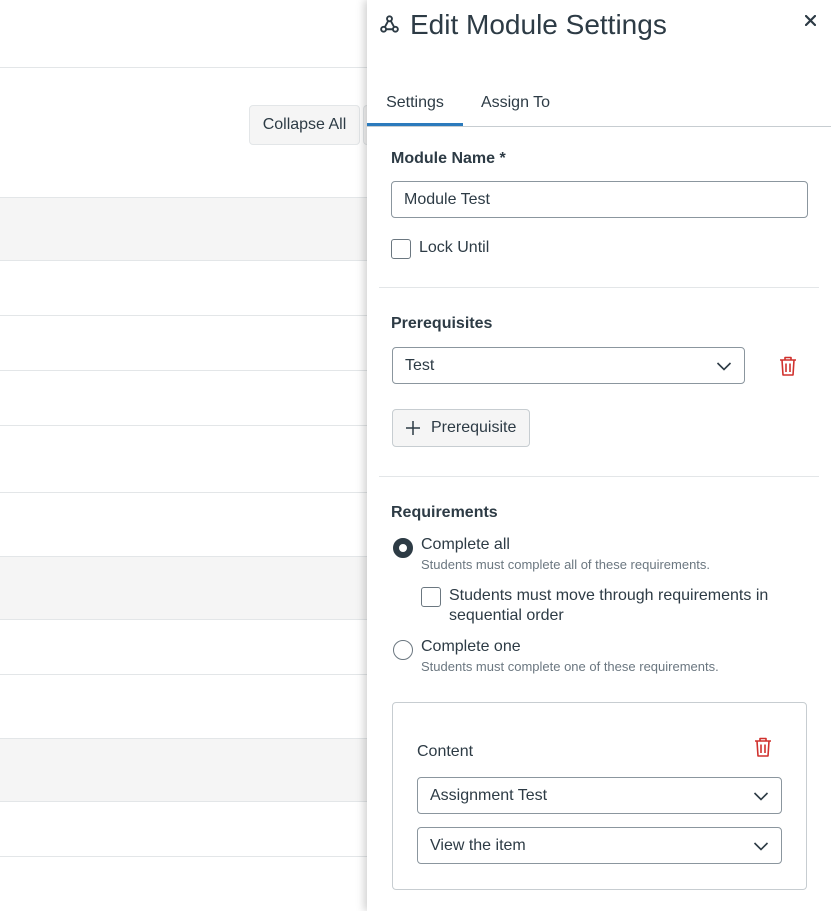 The height and width of the screenshot is (911, 831). Describe the element at coordinates (478, 845) in the screenshot. I see `requirement-type-select-value: View the item` at that location.